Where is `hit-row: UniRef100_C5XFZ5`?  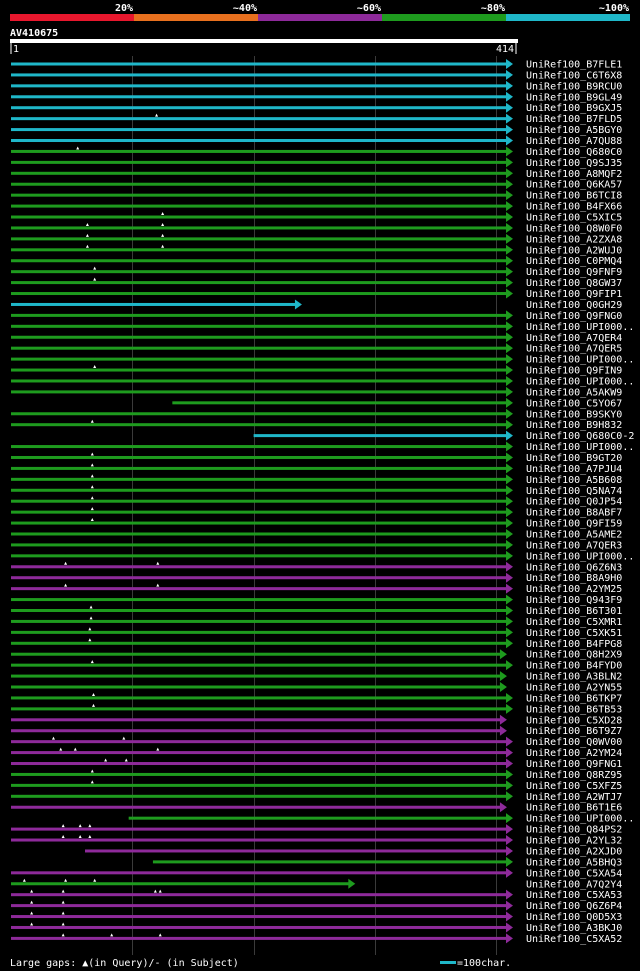
hit-row: UniRef100_C5XFZ5 is located at coordinates (316, 786).